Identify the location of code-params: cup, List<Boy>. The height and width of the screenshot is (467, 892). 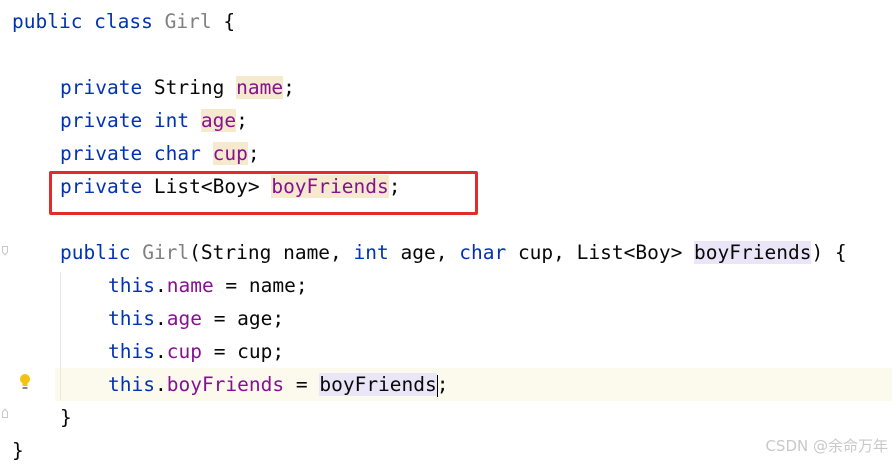
(600, 252).